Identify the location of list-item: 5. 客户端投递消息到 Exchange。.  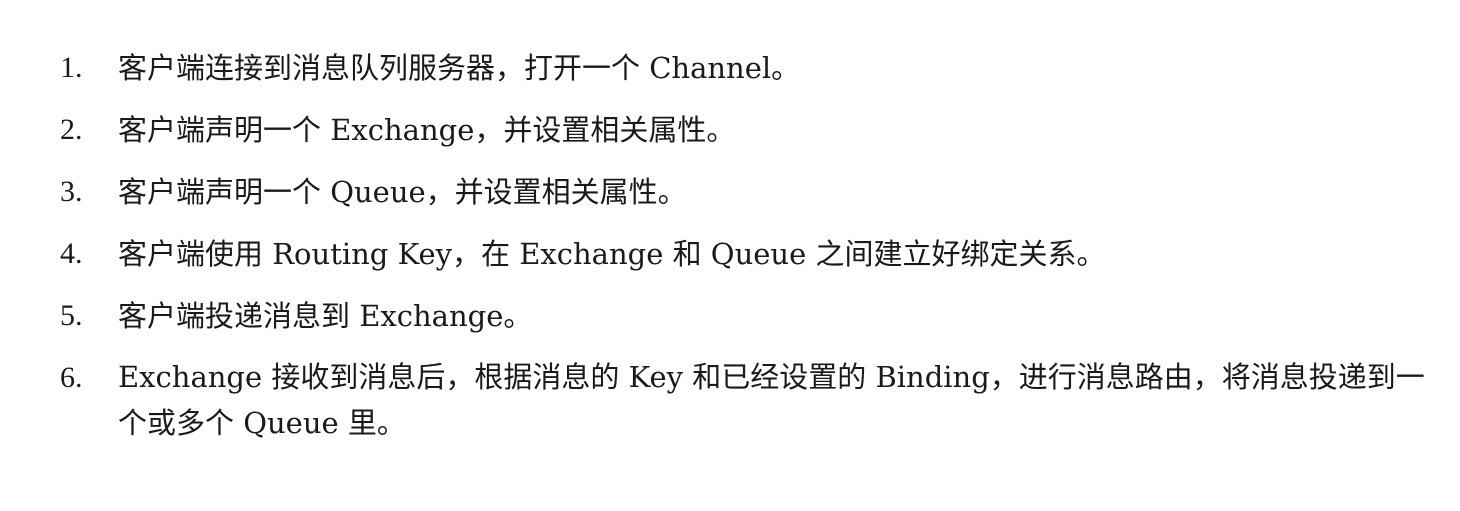
(750, 316).